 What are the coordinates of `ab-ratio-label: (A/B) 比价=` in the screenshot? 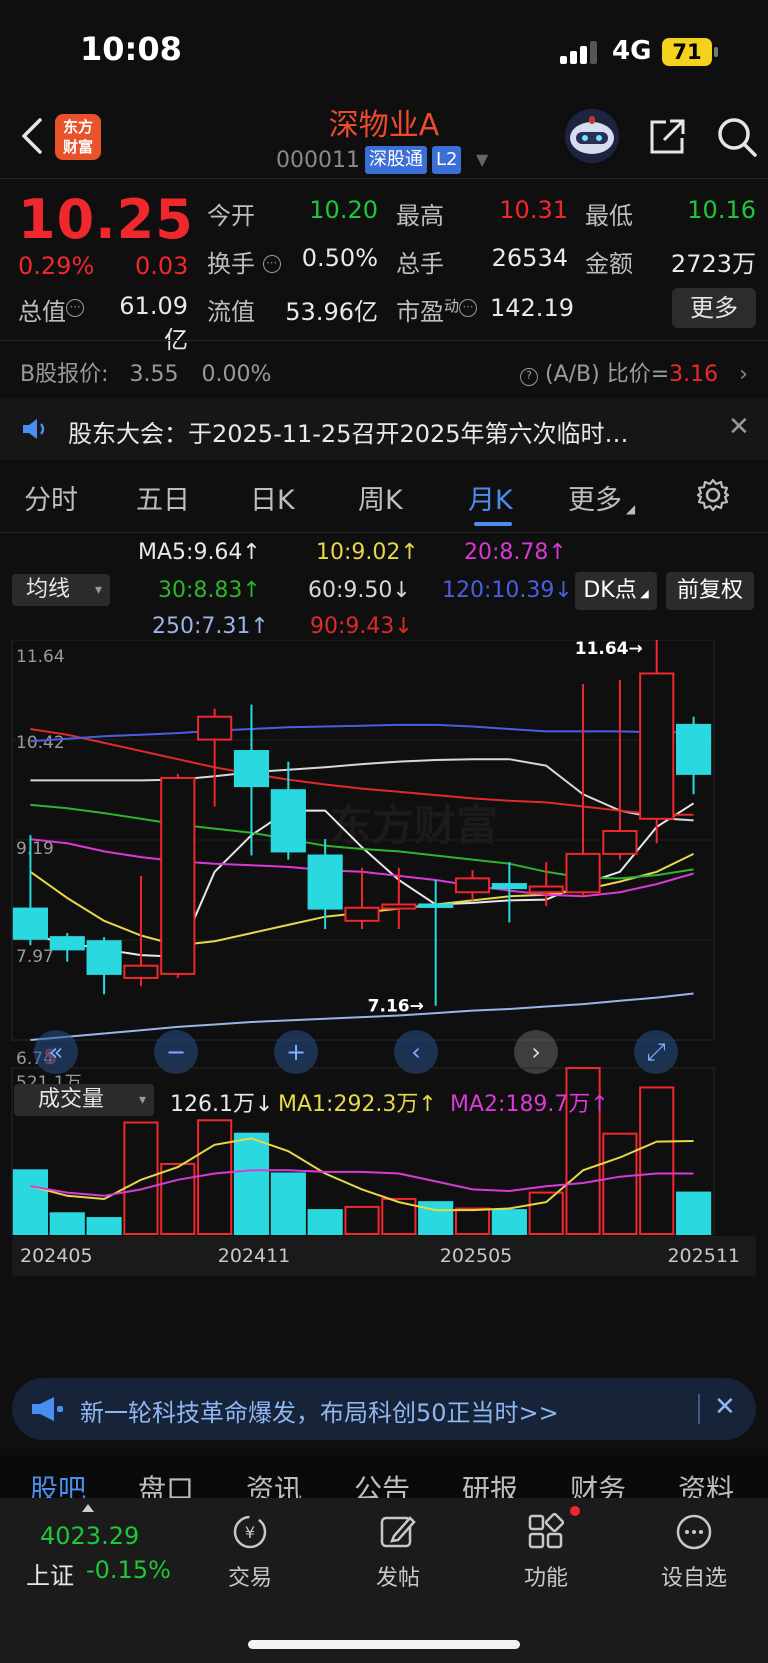 It's located at (607, 374).